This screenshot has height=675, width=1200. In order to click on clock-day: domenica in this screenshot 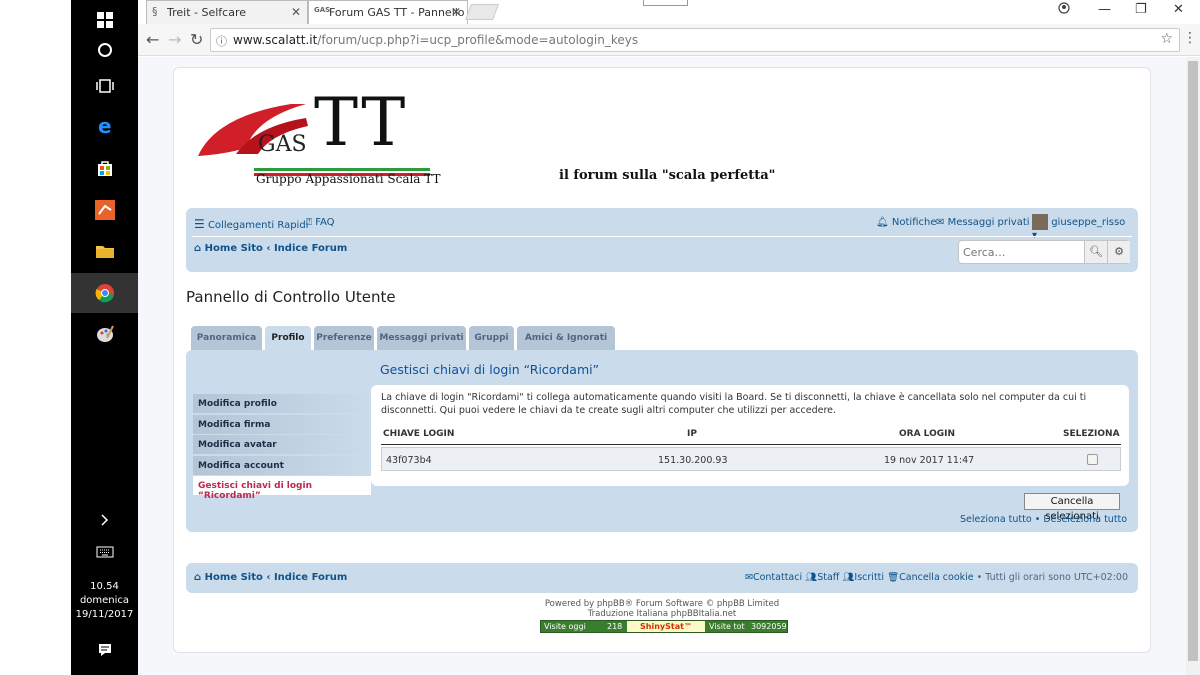, I will do `click(104, 600)`.